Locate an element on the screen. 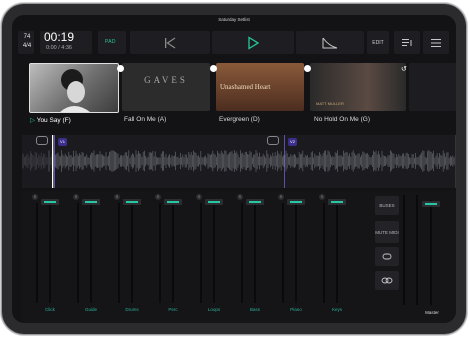  skip-back-icon is located at coordinates (170, 42).